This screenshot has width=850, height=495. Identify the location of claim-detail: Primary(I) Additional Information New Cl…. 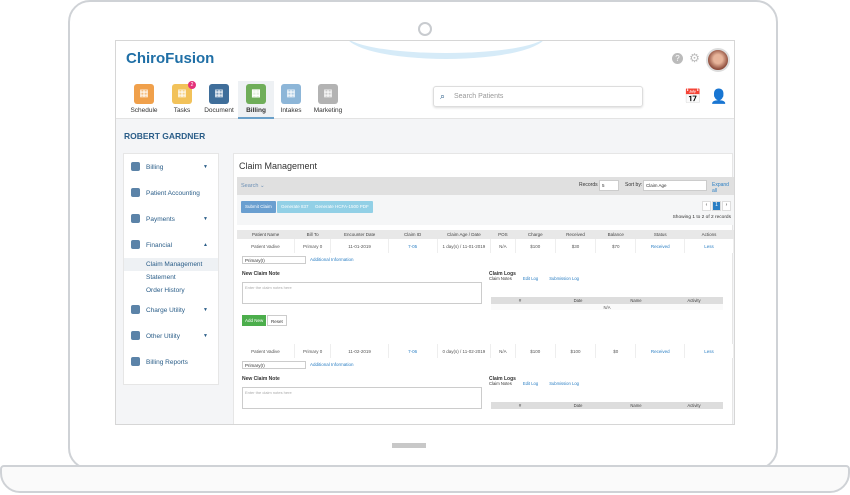
(485, 391).